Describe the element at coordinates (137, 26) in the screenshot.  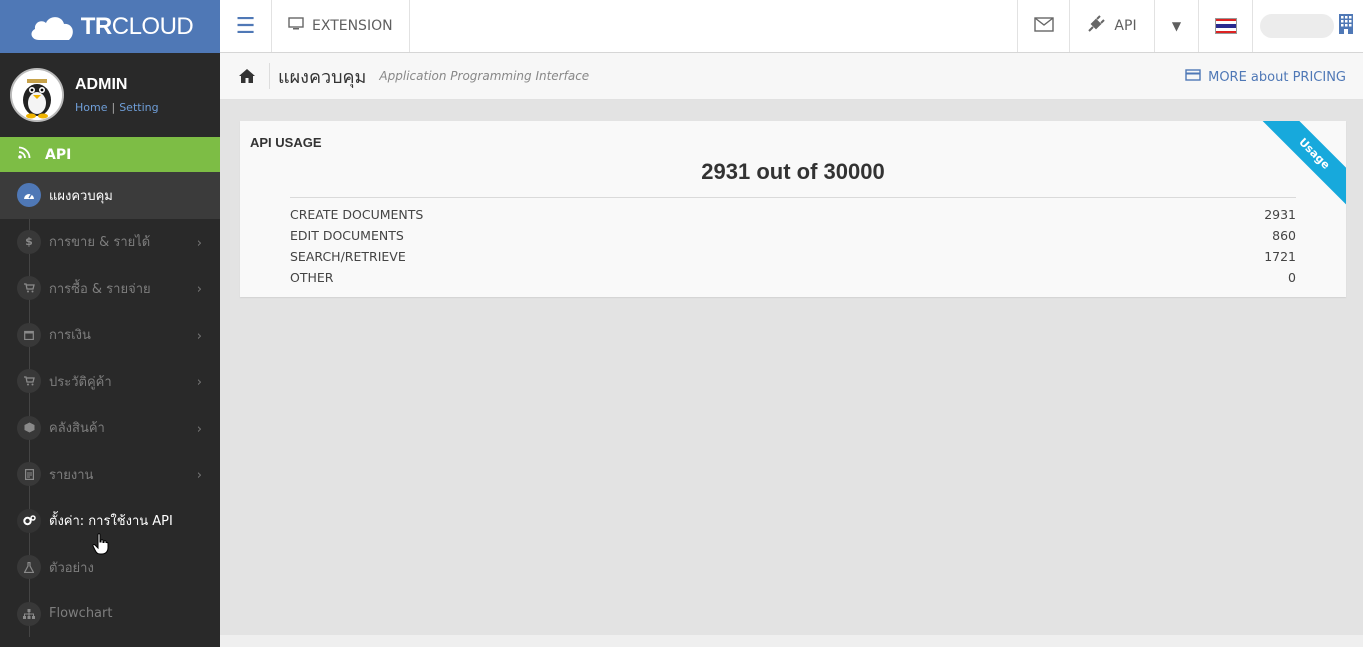
I see `brand-name: TRCLOUD` at that location.